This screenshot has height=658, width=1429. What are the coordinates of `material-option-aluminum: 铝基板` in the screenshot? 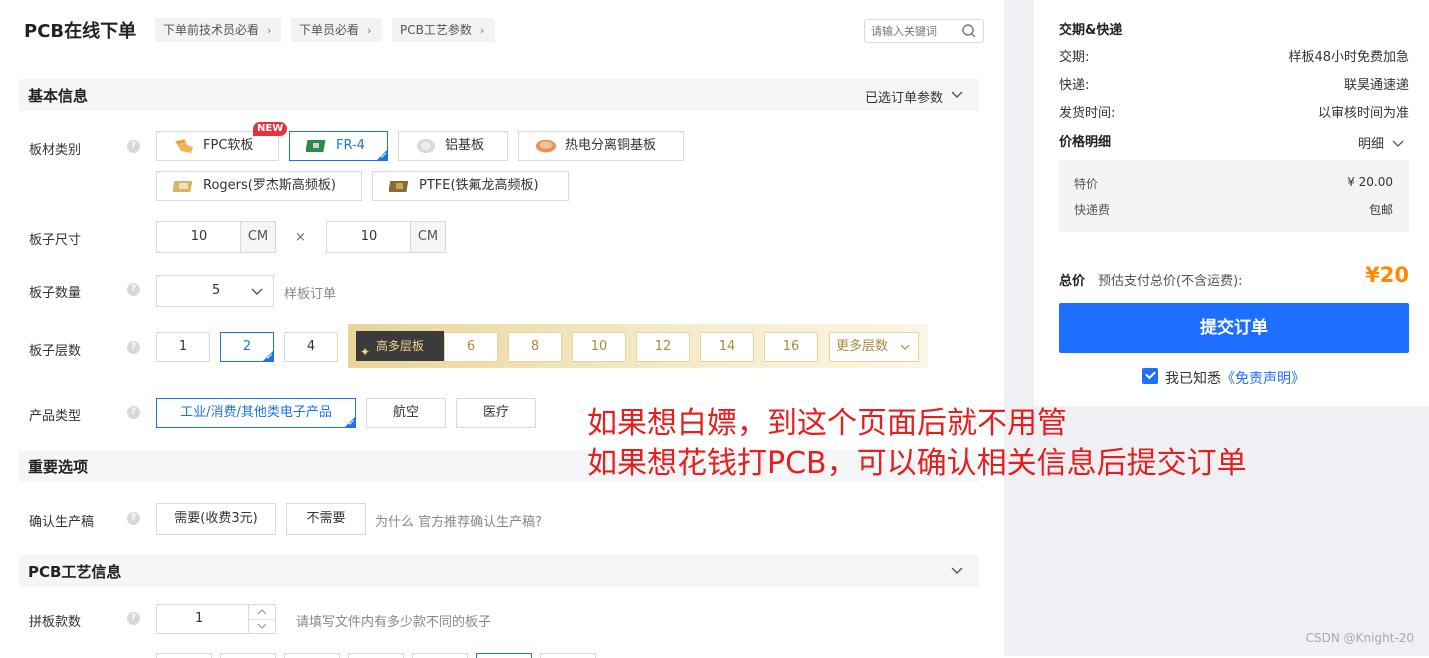 It's located at (453, 146).